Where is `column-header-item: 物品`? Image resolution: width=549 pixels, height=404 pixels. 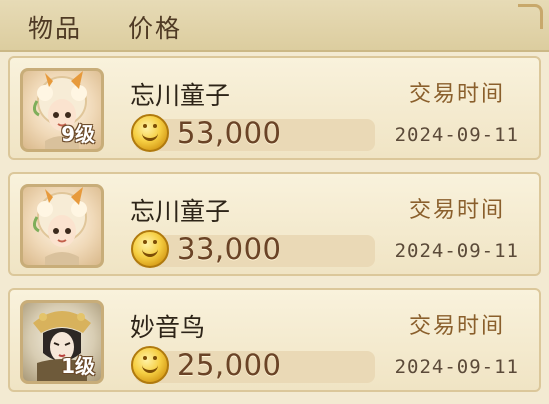
column-header-item: 物品 is located at coordinates (55, 28).